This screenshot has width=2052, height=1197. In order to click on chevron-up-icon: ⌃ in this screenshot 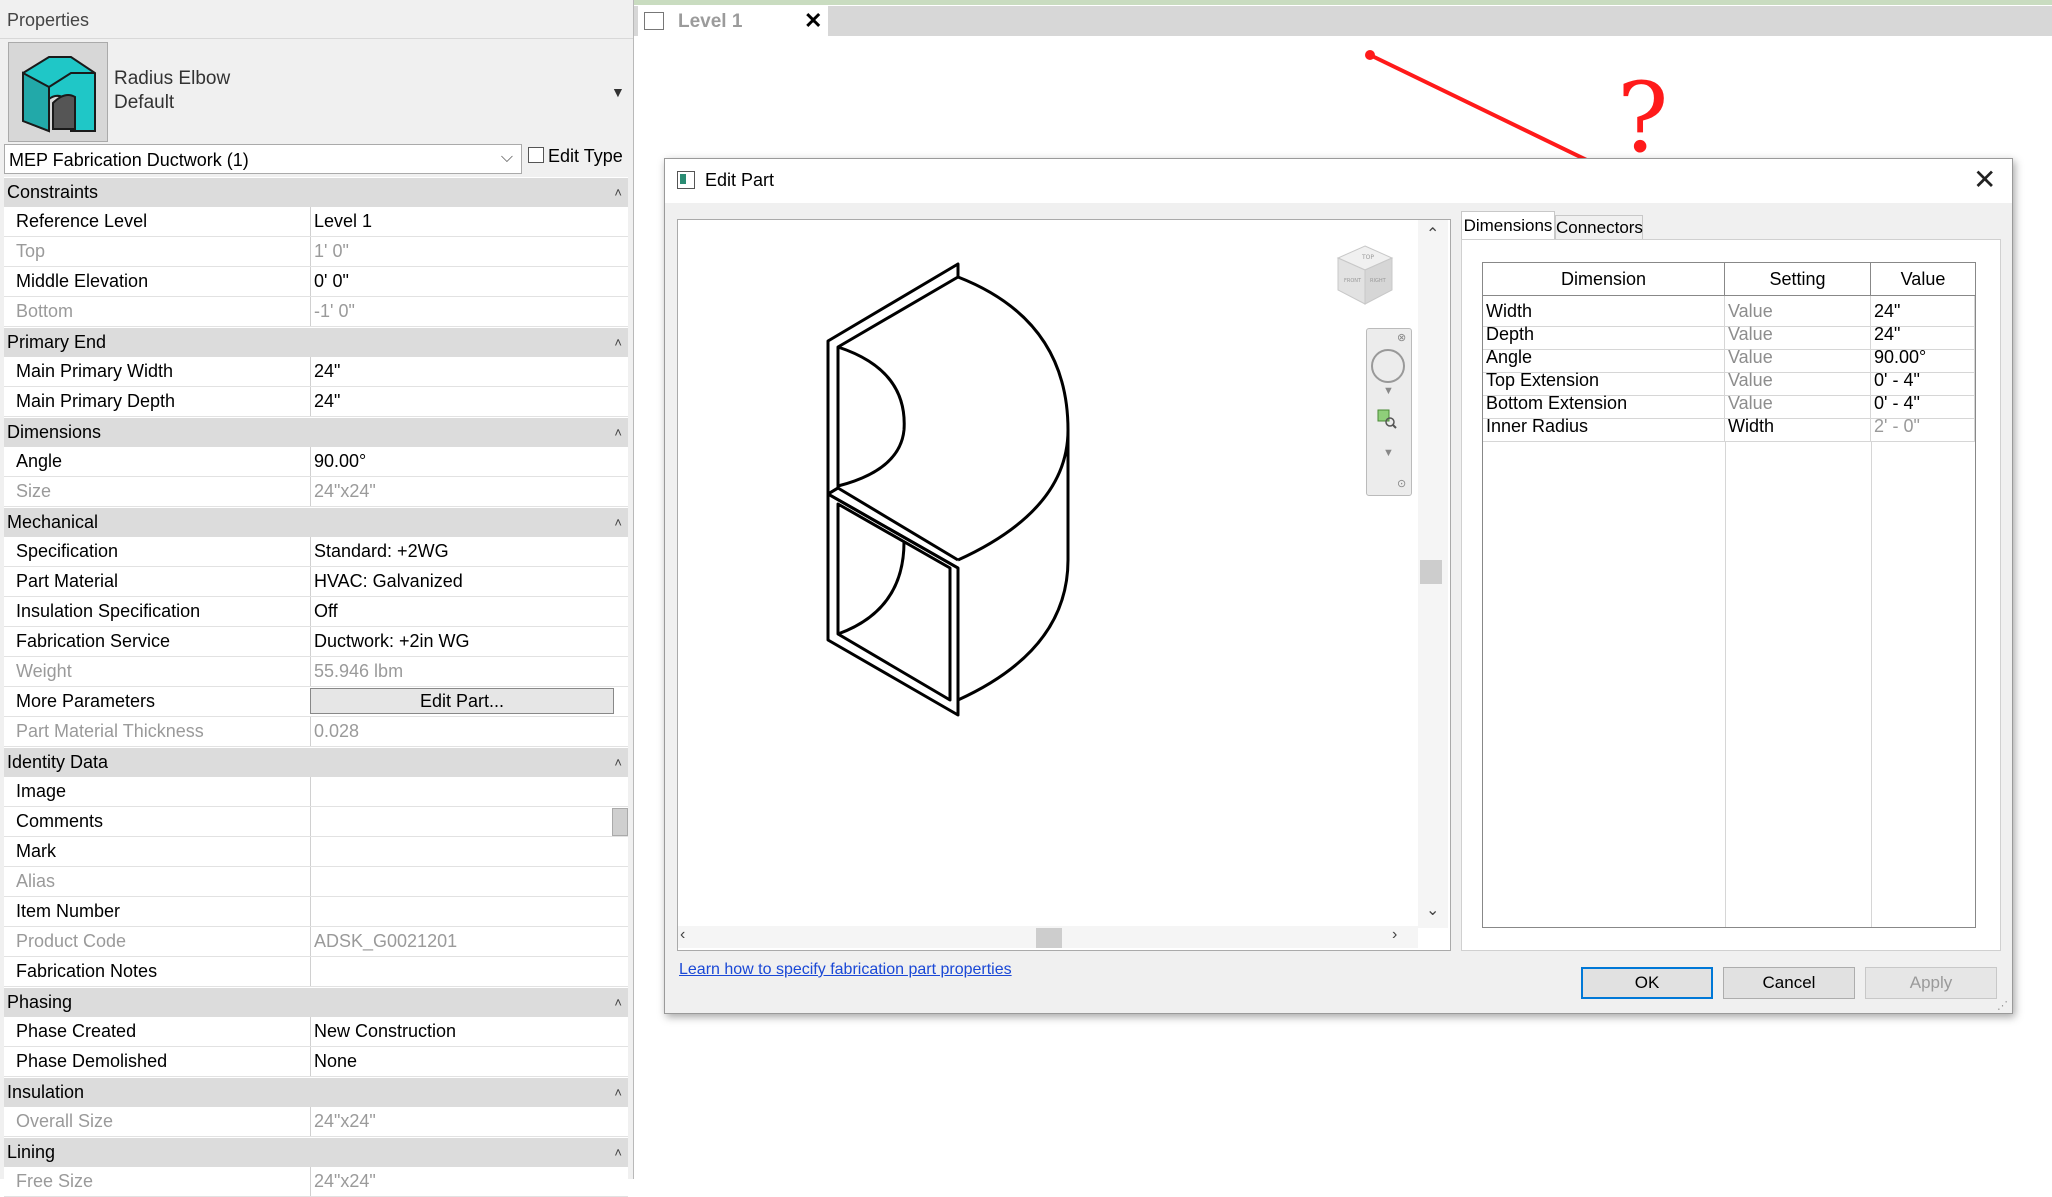, I will do `click(1432, 234)`.